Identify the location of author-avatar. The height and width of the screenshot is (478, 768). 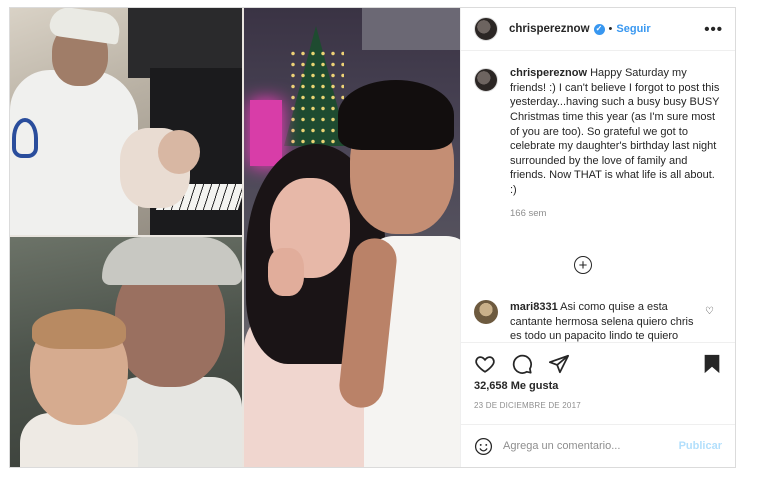
(486, 29).